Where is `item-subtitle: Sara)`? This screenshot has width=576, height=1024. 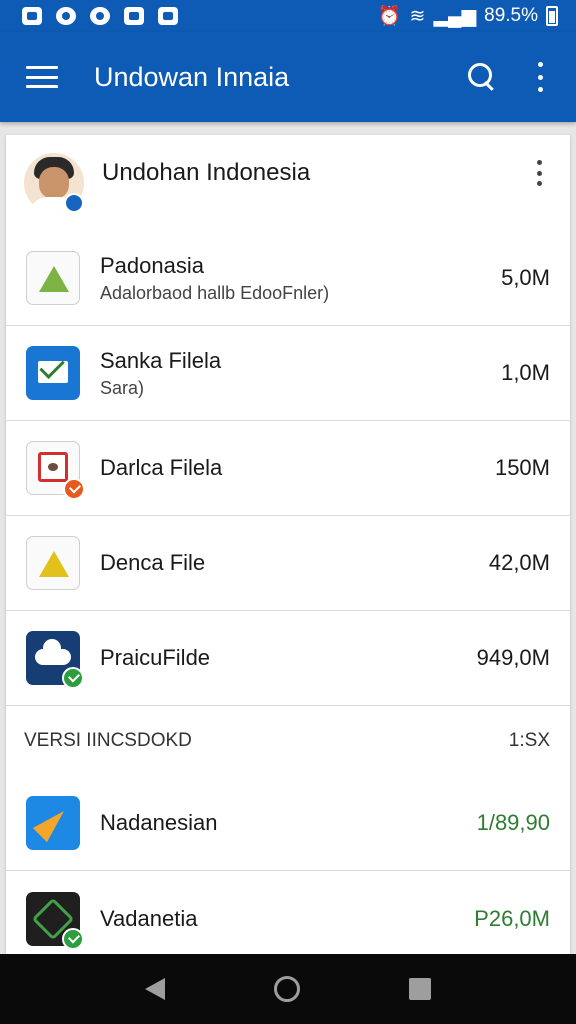 item-subtitle: Sara) is located at coordinates (122, 387).